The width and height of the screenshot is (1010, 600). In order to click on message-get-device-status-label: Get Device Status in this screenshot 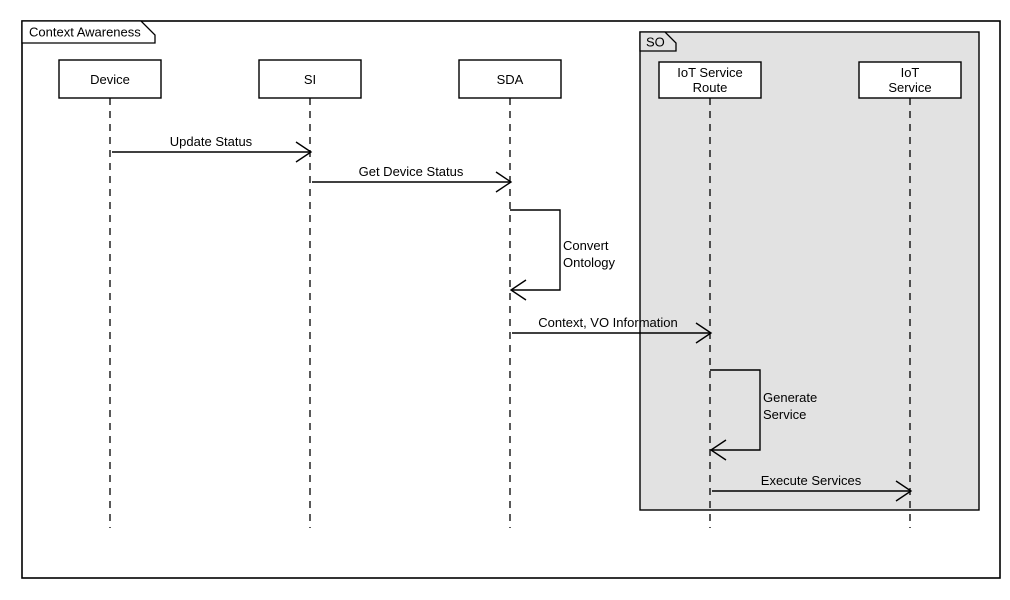, I will do `click(411, 171)`.